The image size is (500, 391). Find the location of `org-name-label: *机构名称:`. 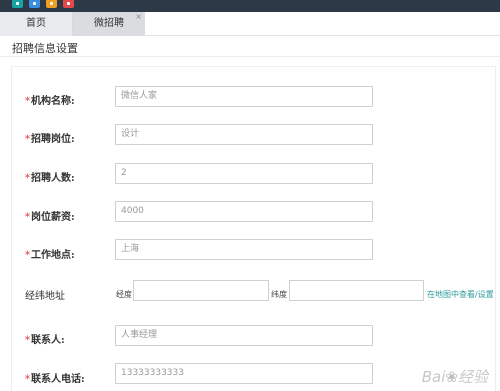

org-name-label: *机构名称: is located at coordinates (50, 99).